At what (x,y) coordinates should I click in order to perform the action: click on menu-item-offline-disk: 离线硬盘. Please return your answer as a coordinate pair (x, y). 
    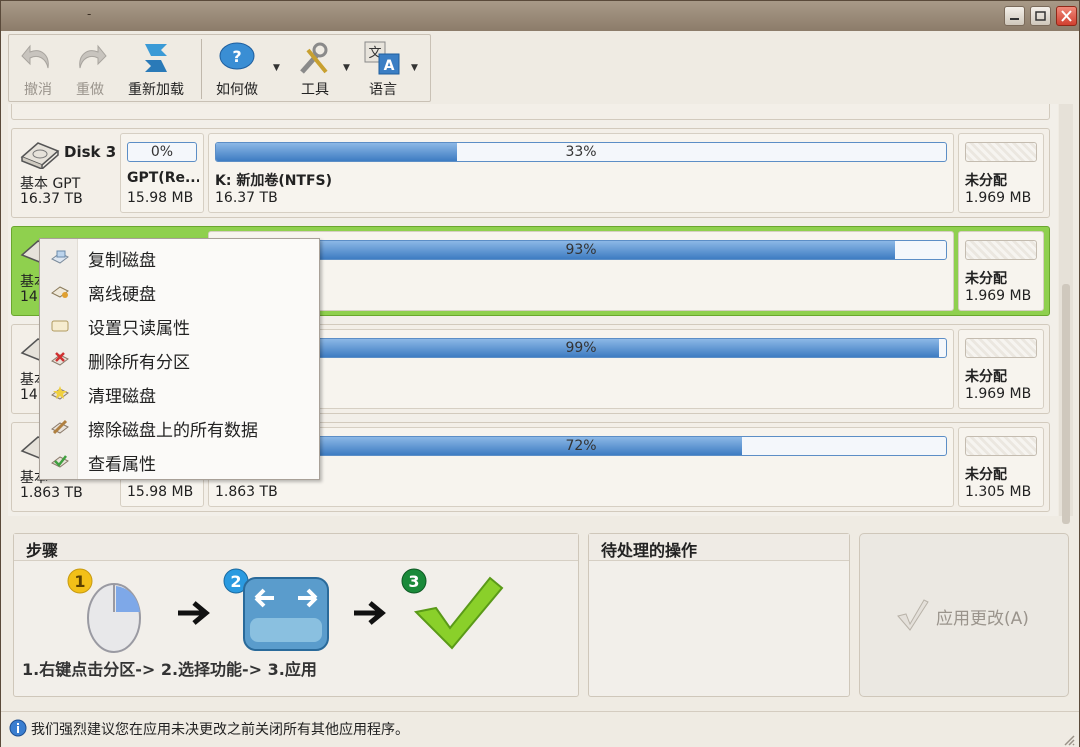
    Looking at the image, I should click on (179, 291).